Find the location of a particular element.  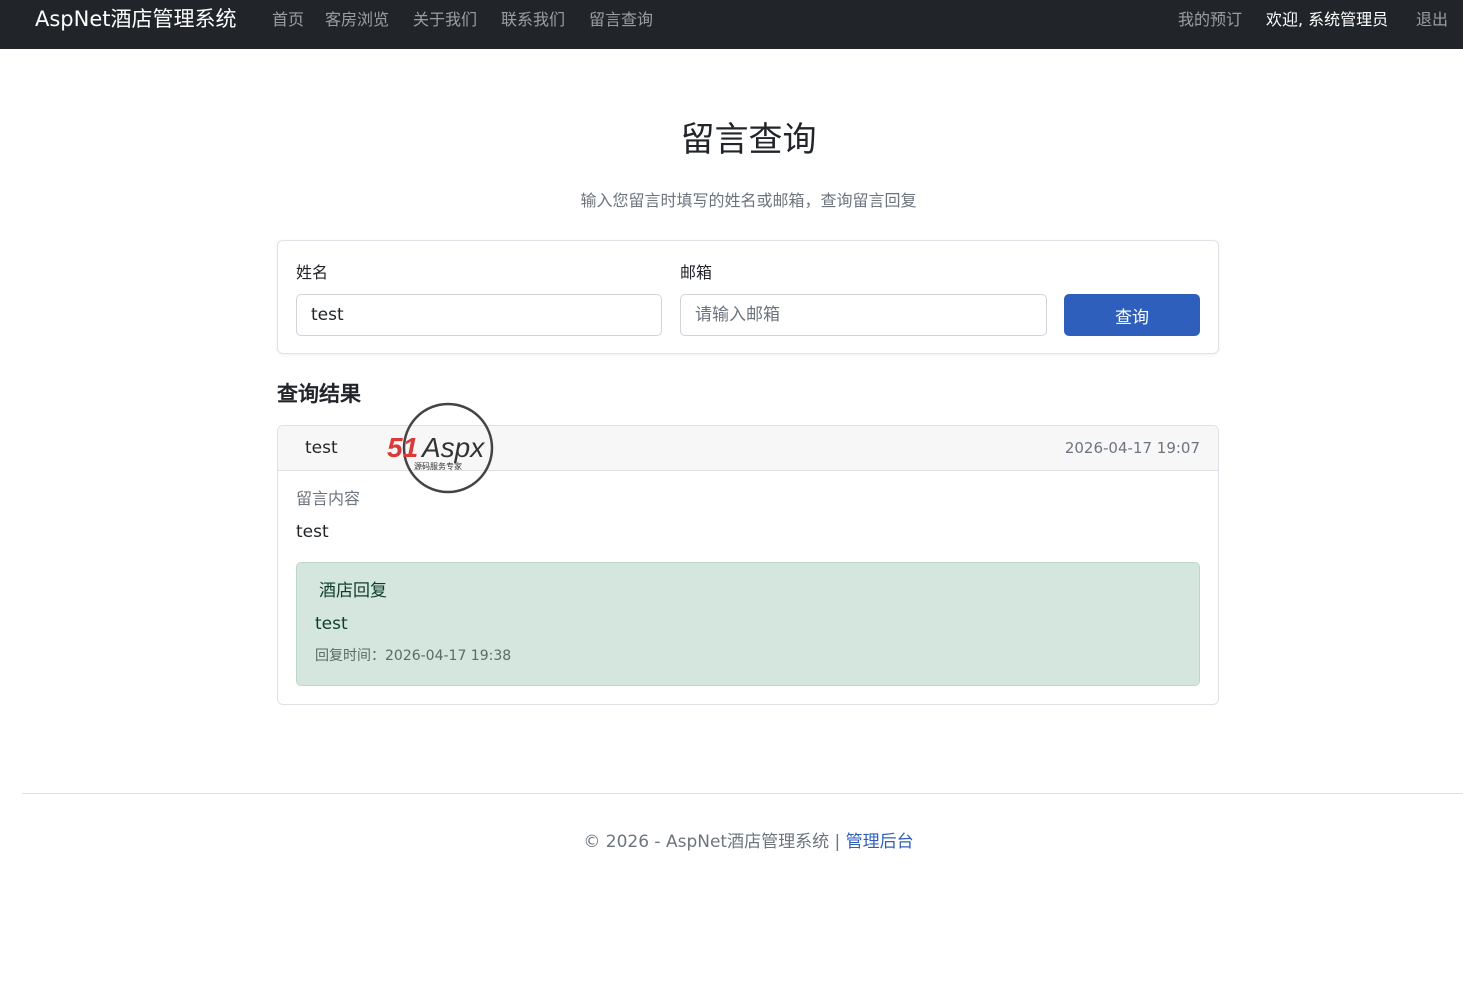

name-label: 姓名 is located at coordinates (312, 272).